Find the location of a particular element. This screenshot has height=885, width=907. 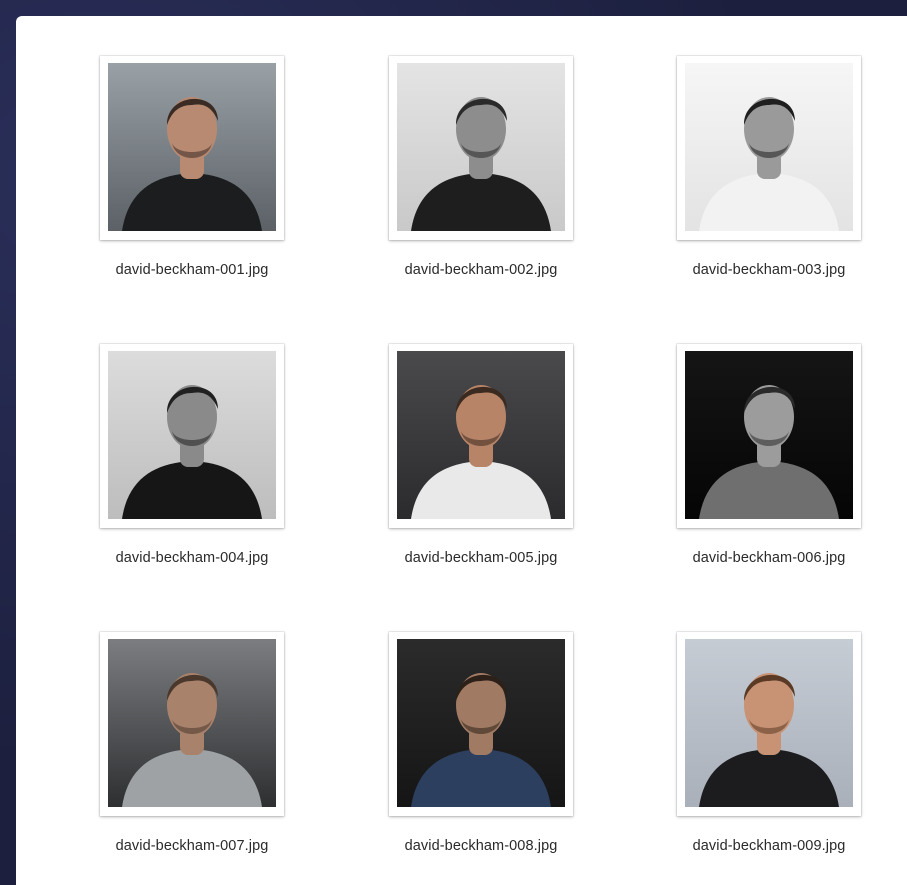

file-item: david-beckham-008.jpg is located at coordinates (458, 723).